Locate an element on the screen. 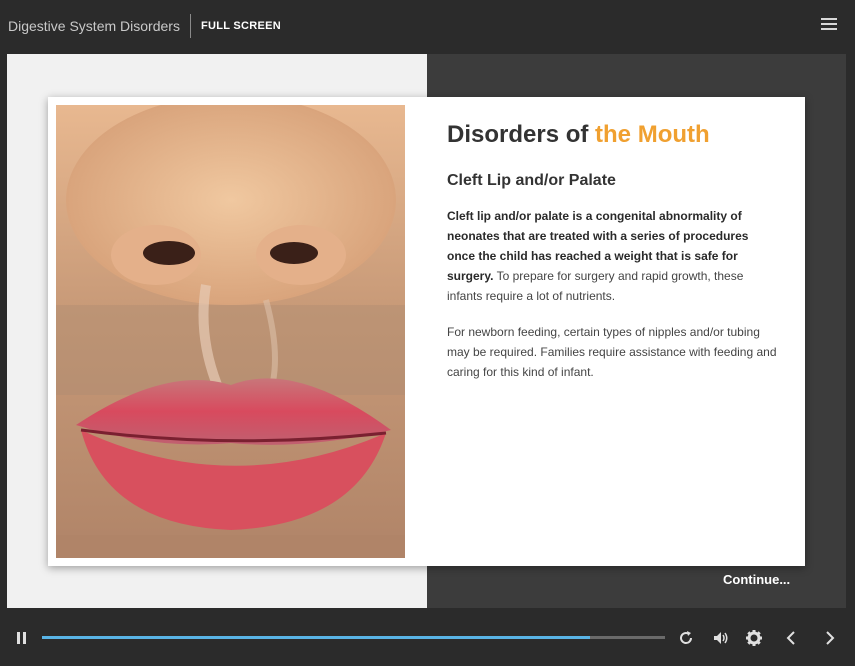 This screenshot has width=855, height=666. previous-icon is located at coordinates (791, 638).